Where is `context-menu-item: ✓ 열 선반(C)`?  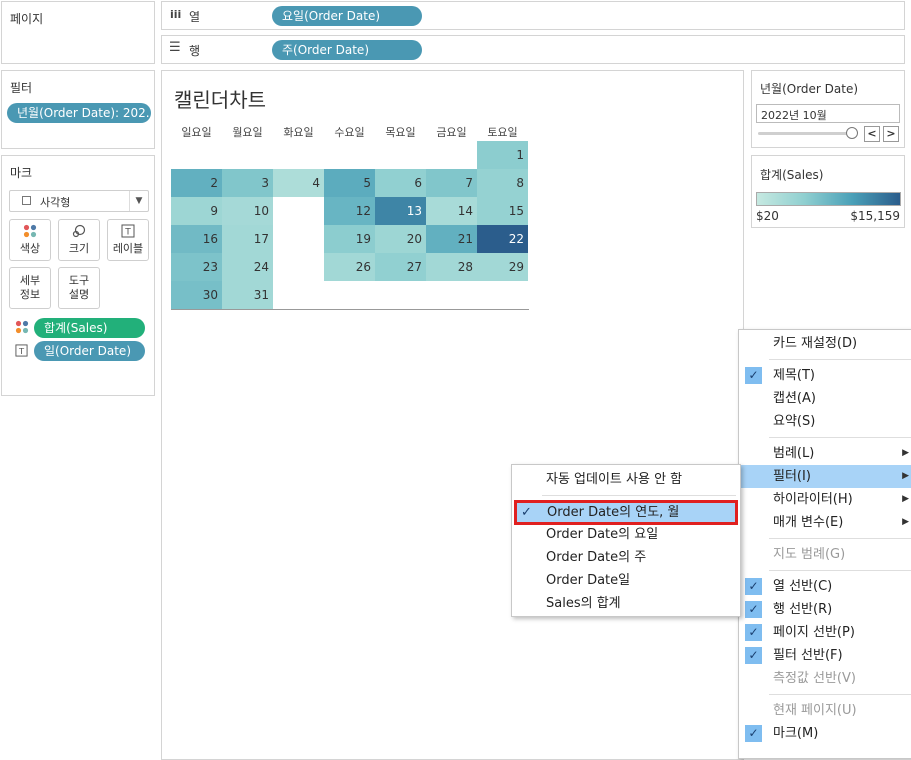
context-menu-item: ✓ 열 선반(C) is located at coordinates (825, 586).